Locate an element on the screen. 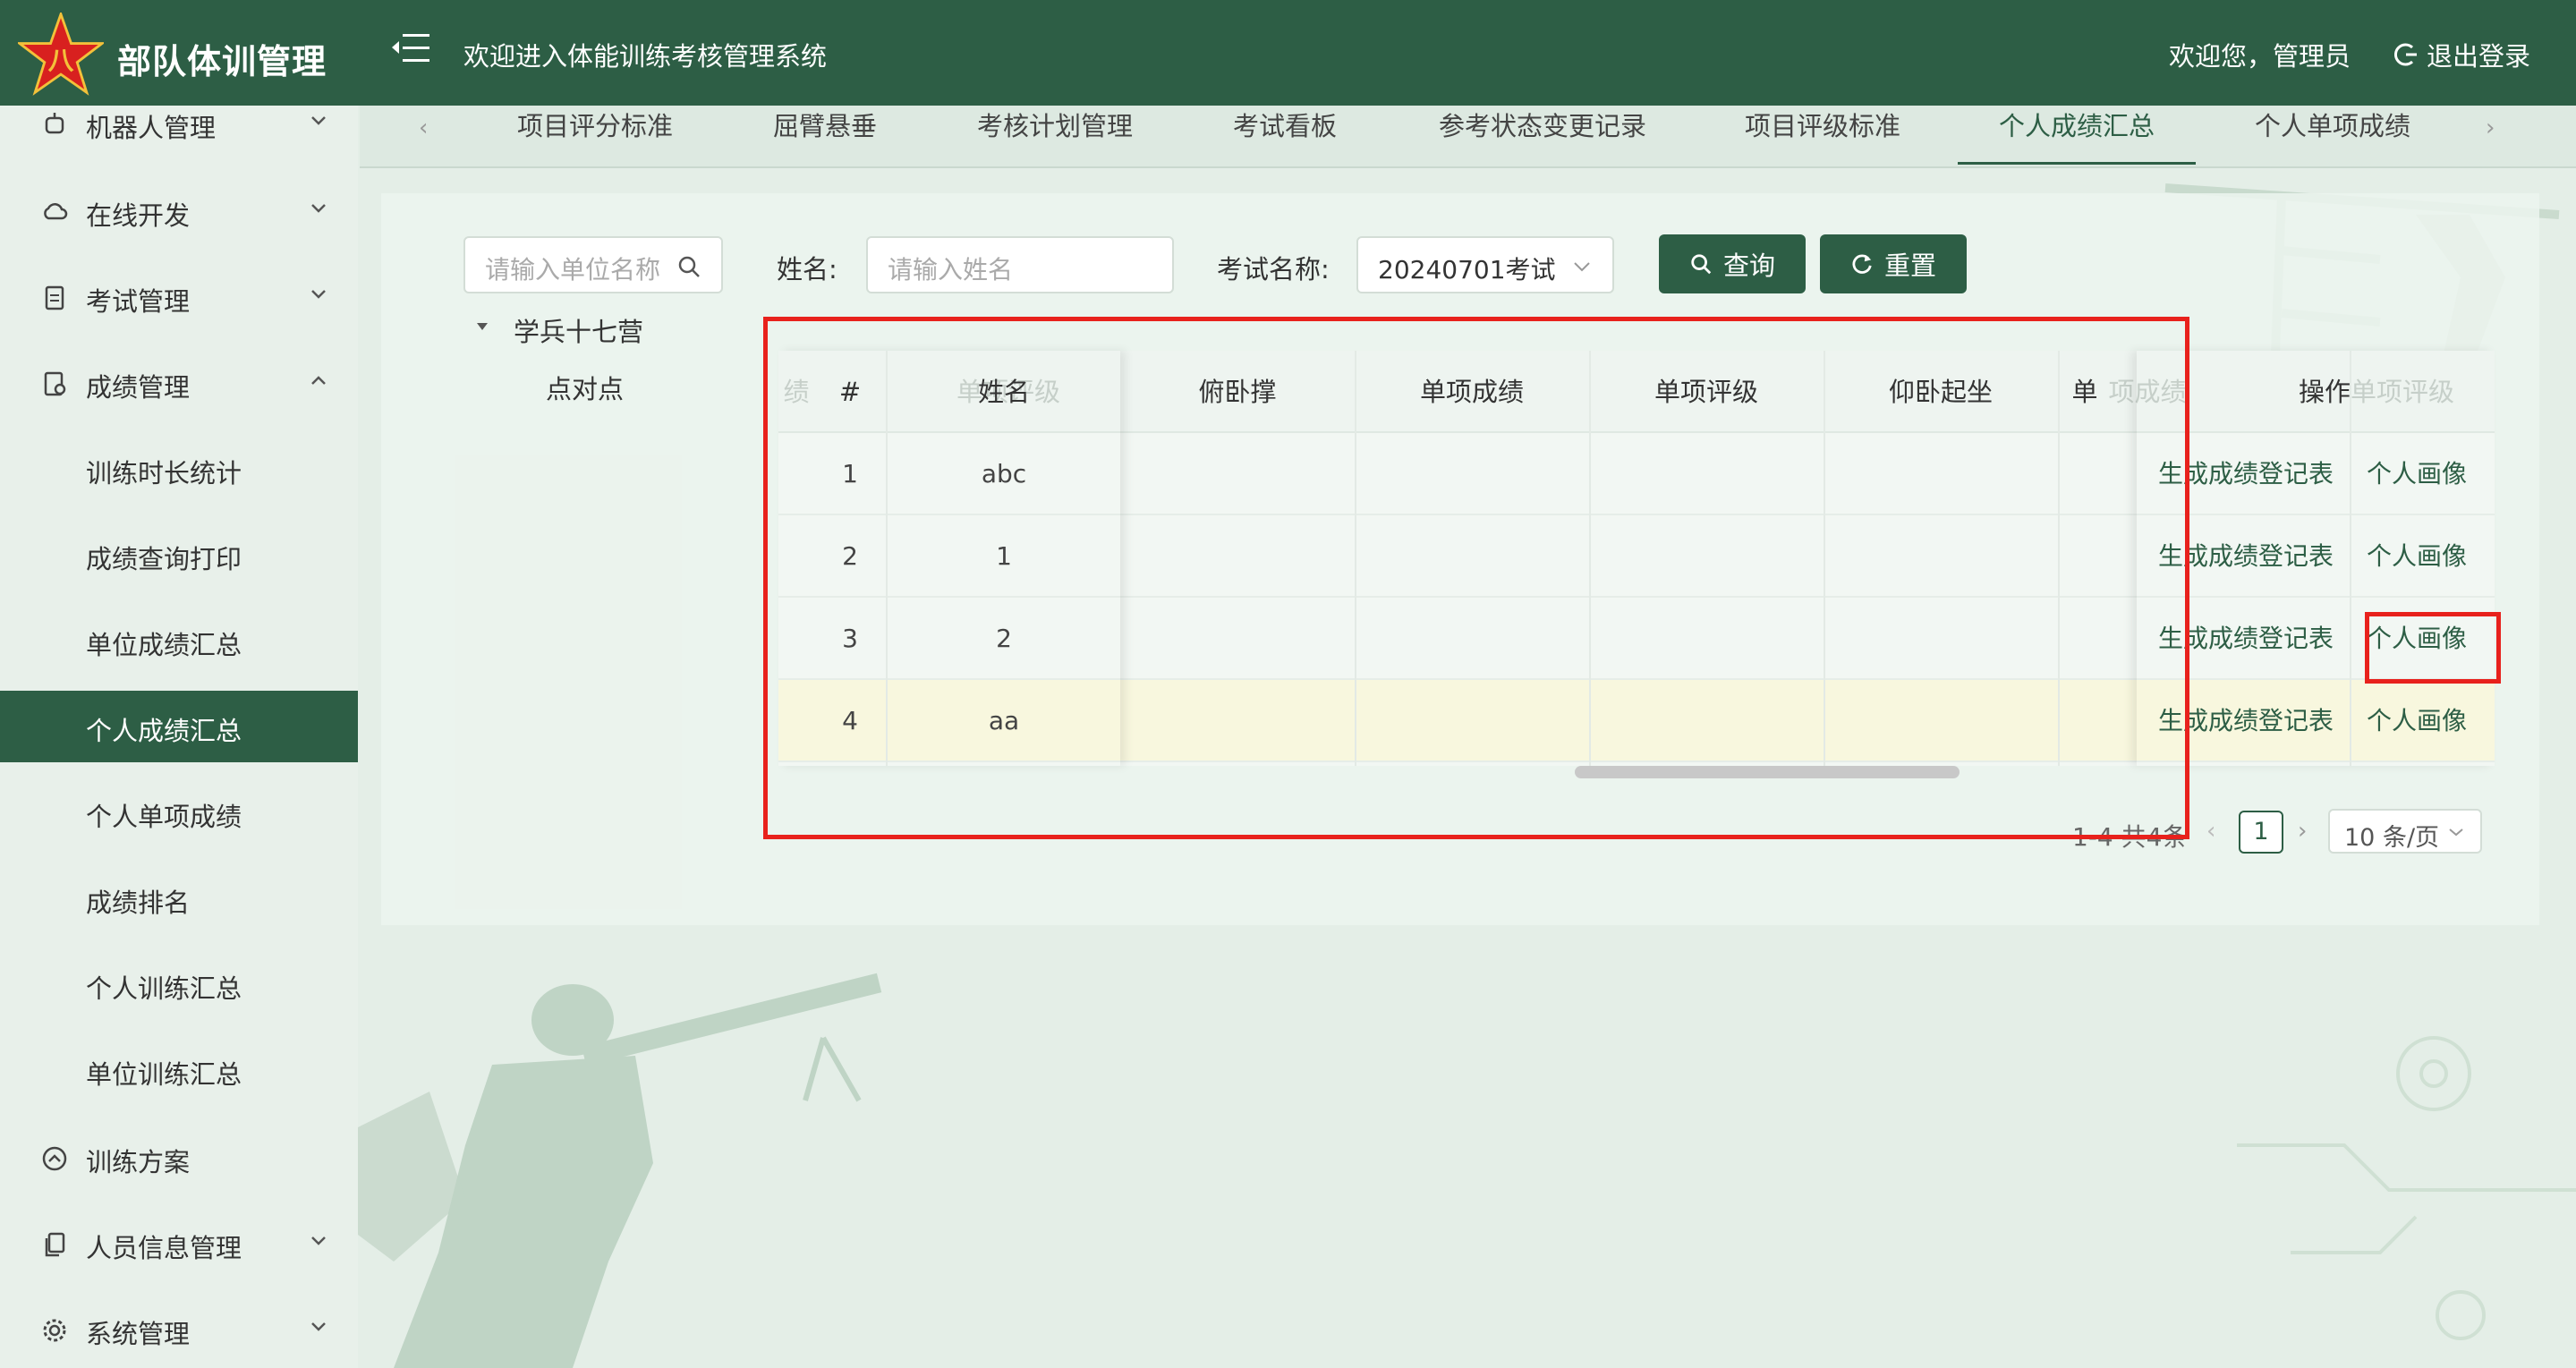  soldier-silhouette-icon is located at coordinates (620, 1170).